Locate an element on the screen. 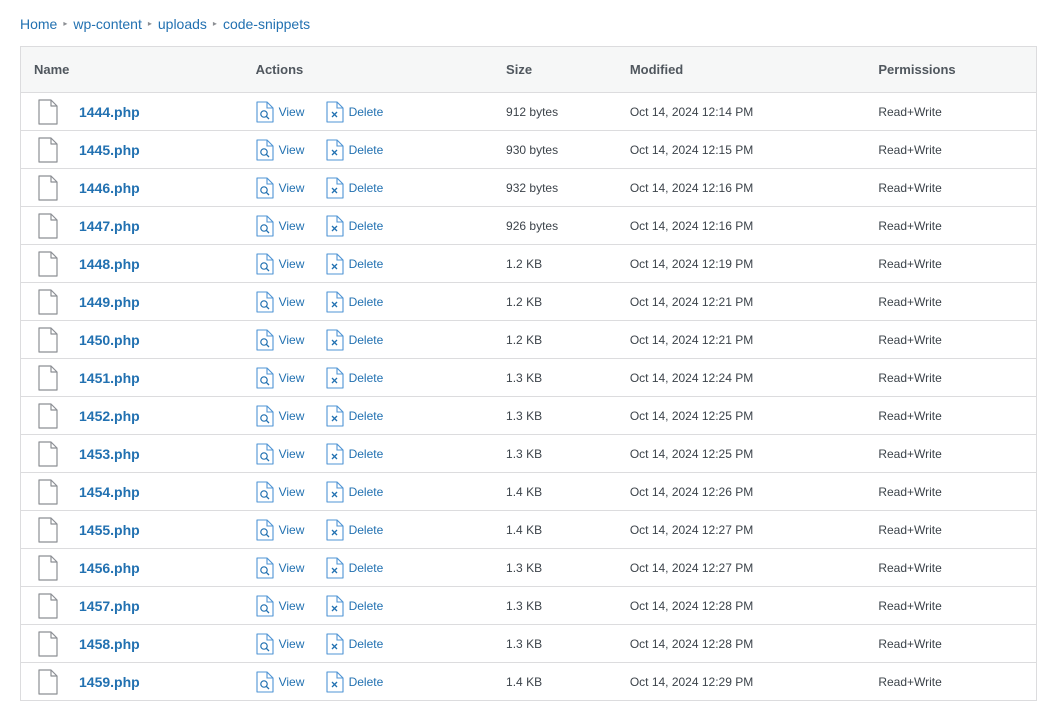 The width and height of the screenshot is (1059, 701). file-name-link: 1450.php is located at coordinates (109, 340).